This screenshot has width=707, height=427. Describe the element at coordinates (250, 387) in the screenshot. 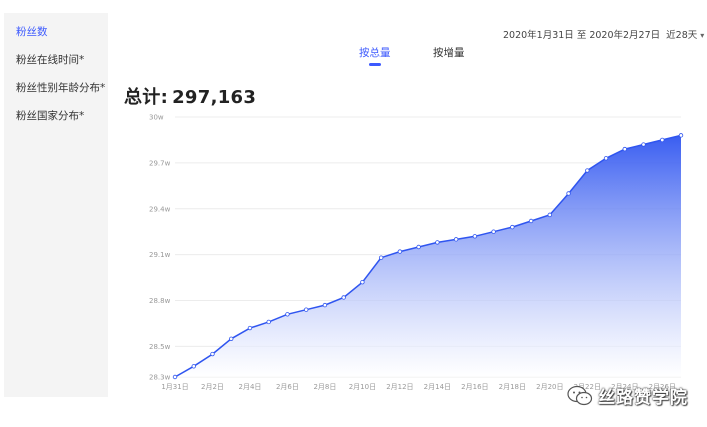

I see `x-tick-label: 2月4日` at that location.